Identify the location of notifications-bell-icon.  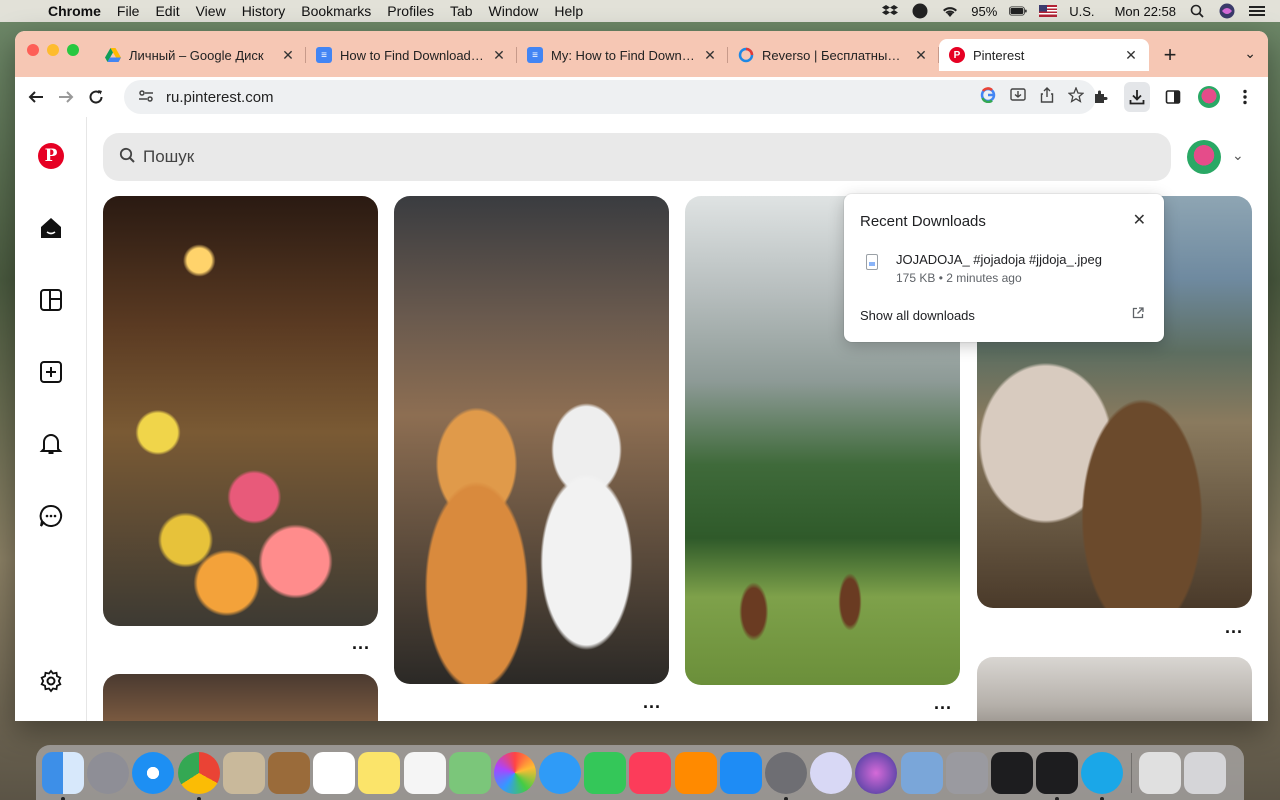
(51, 444).